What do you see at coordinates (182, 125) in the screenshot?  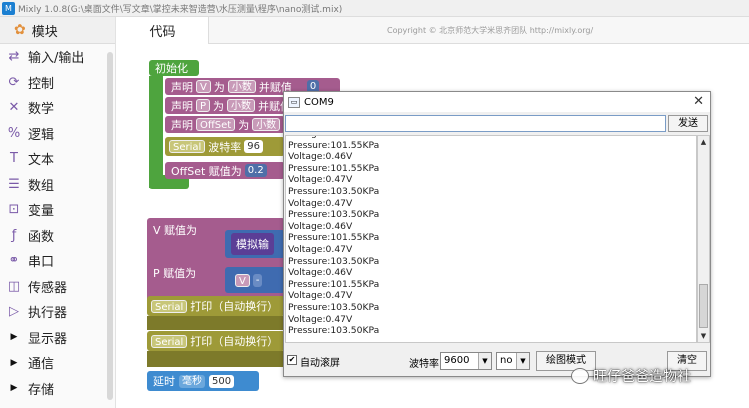 I see `declare-label: 声明` at bounding box center [182, 125].